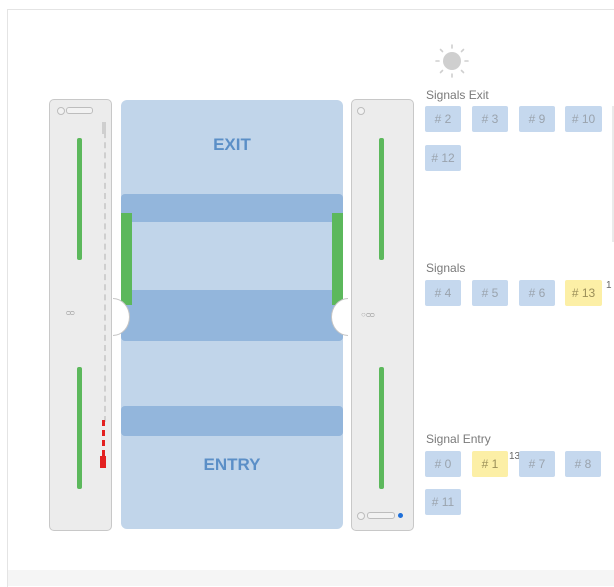  Describe the element at coordinates (609, 285) in the screenshot. I see `signal-13-note: 1` at that location.